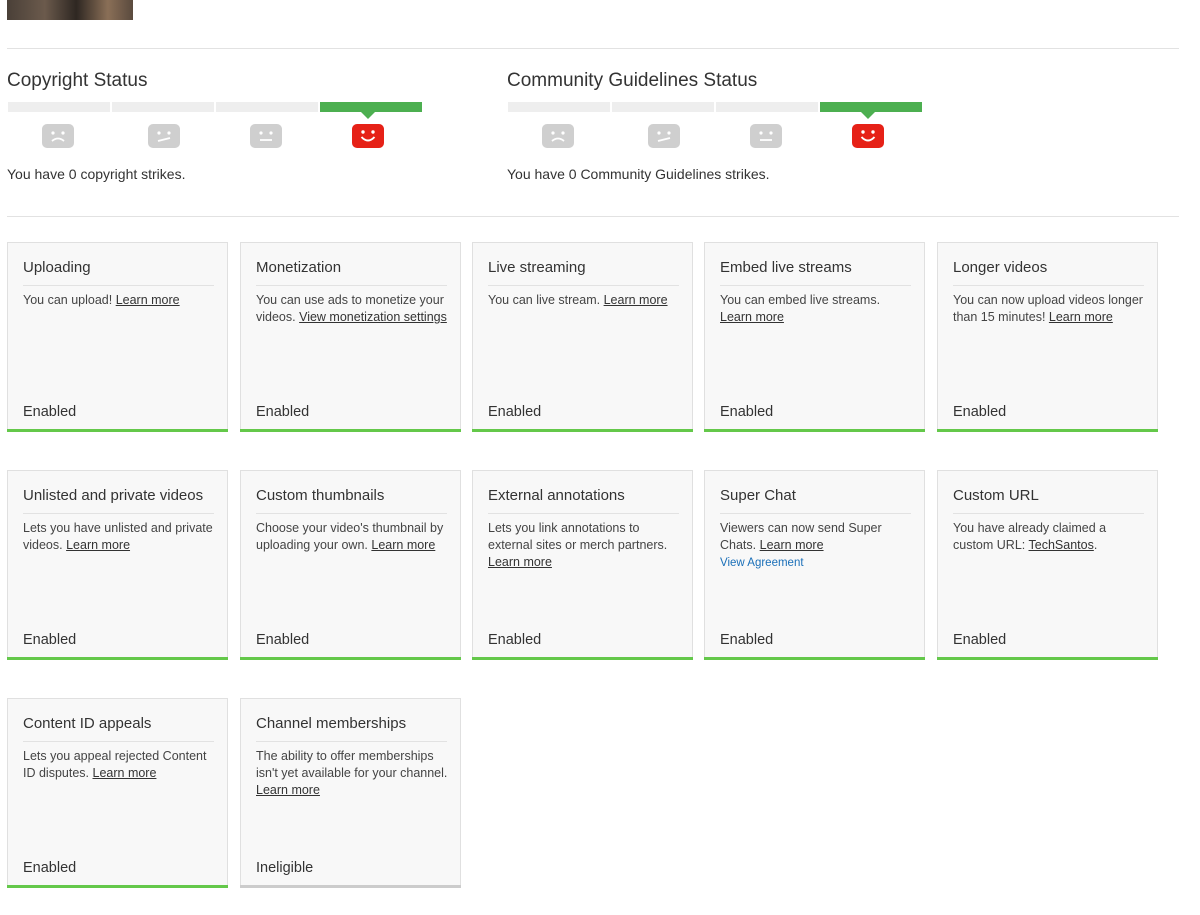 Image resolution: width=1200 pixels, height=915 pixels. I want to click on feature-description: You can upload! Learn more, so click(101, 300).